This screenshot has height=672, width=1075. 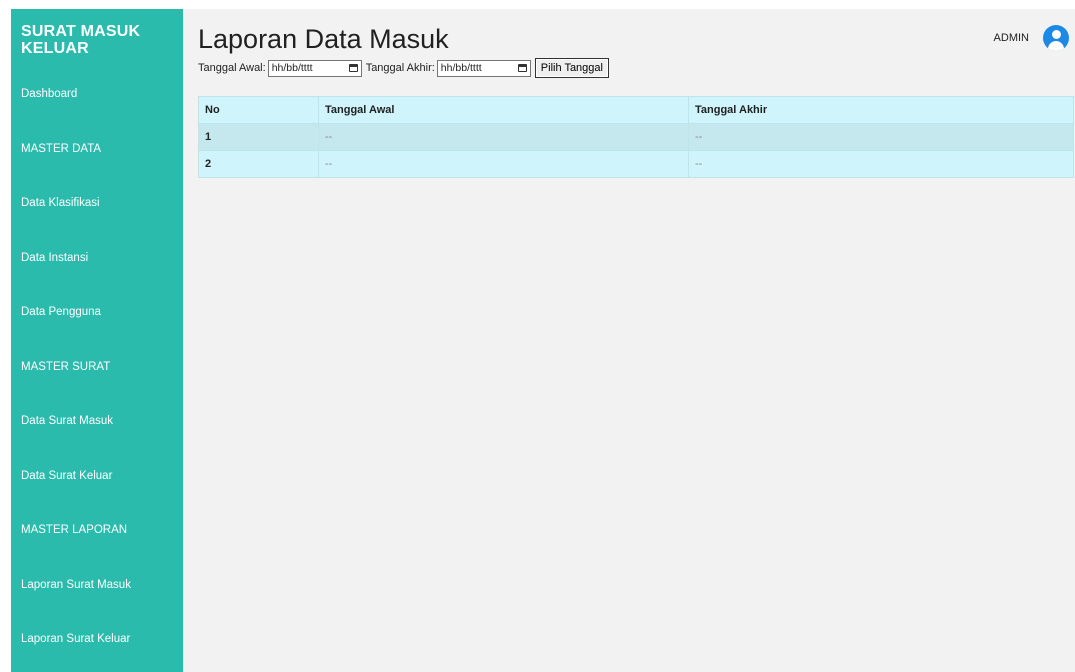 I want to click on sidebar-item-laporan-surat-masuk: Laporan Surat Masuk, so click(x=102, y=585).